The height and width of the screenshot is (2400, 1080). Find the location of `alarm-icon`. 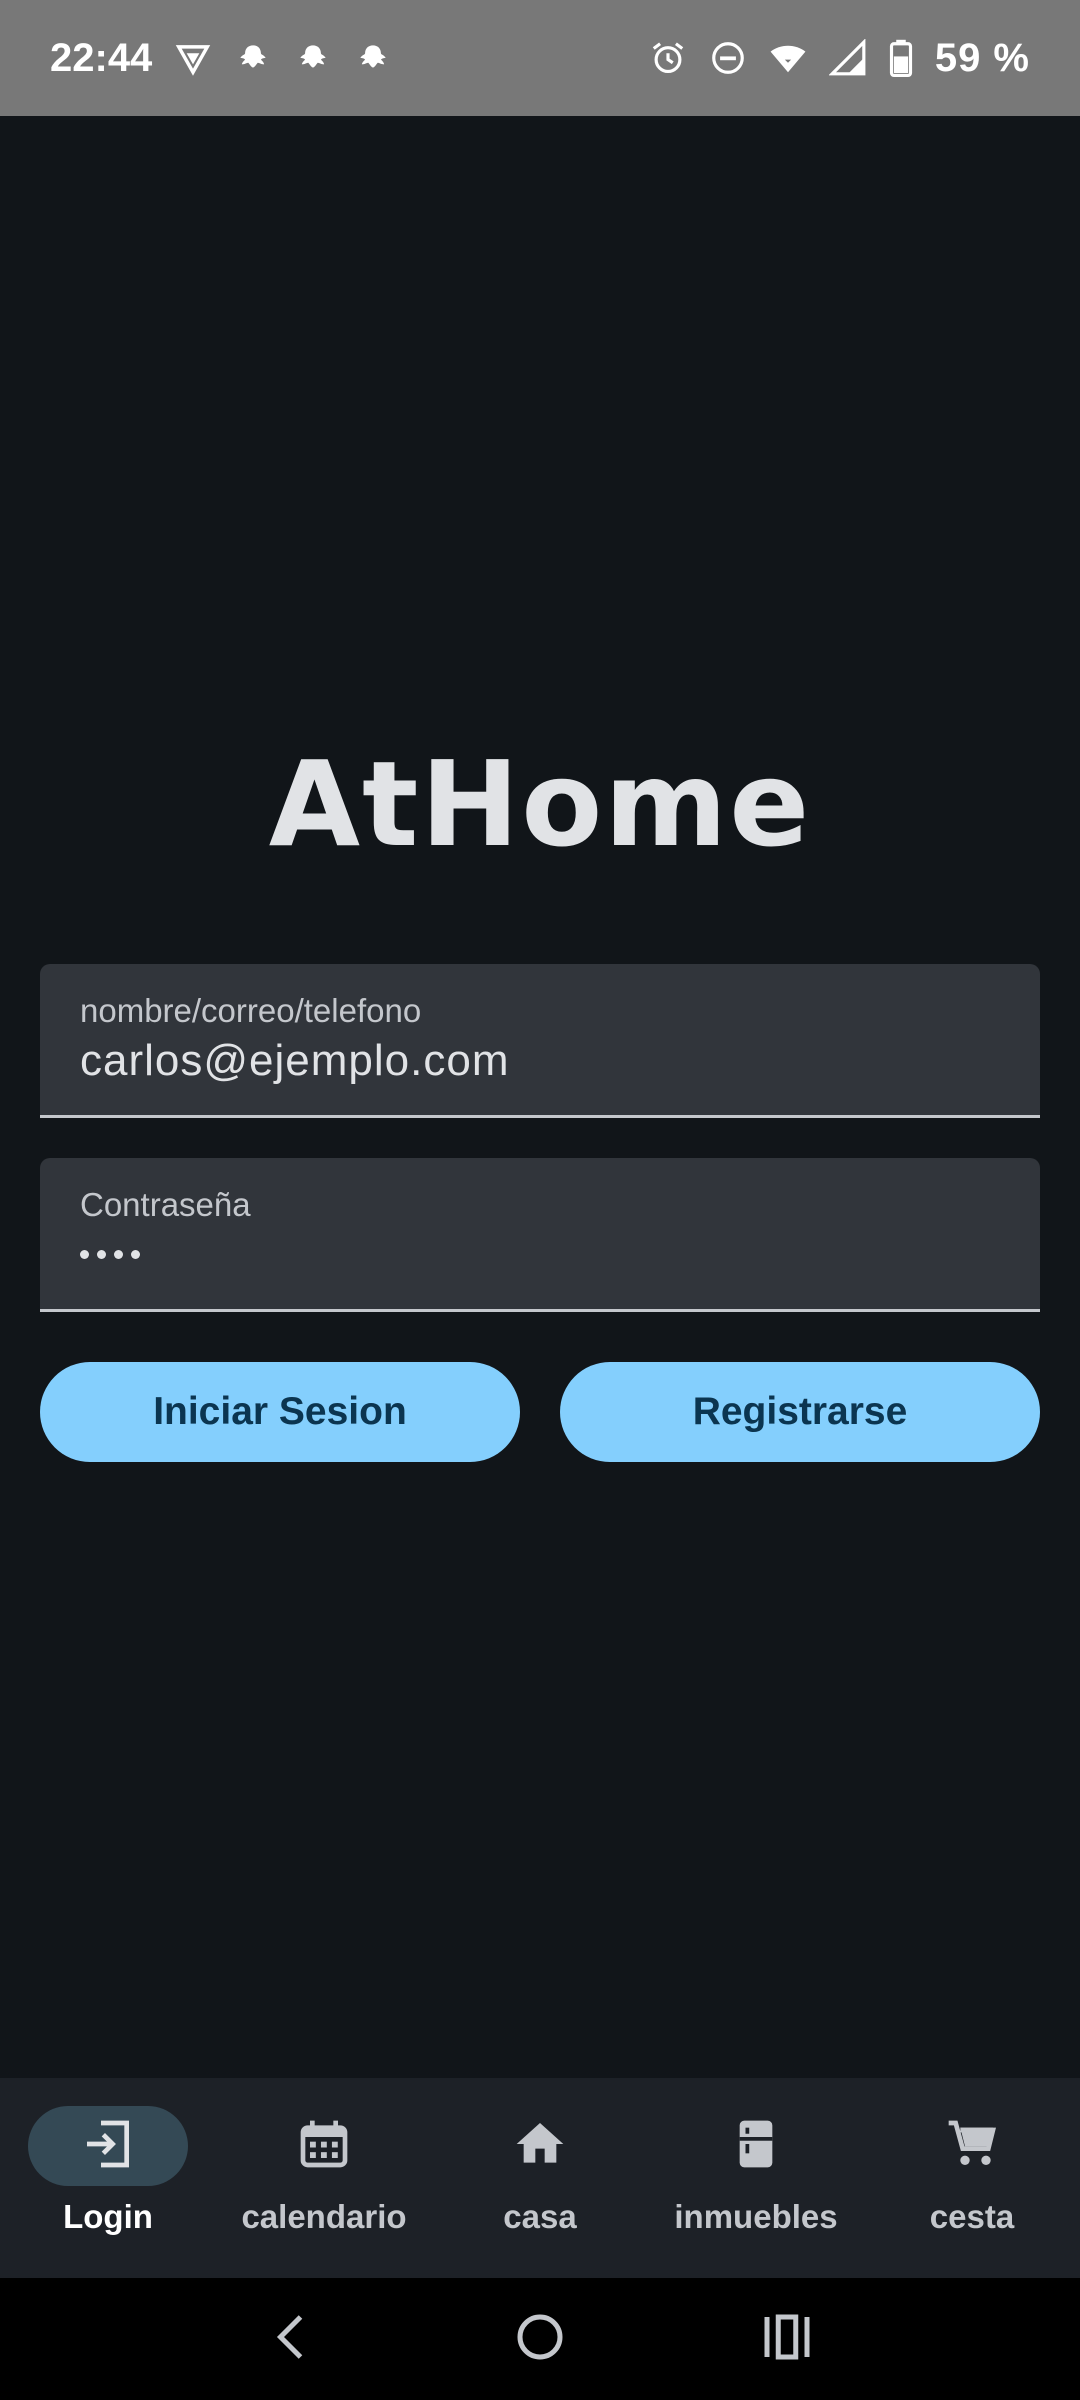

alarm-icon is located at coordinates (668, 58).